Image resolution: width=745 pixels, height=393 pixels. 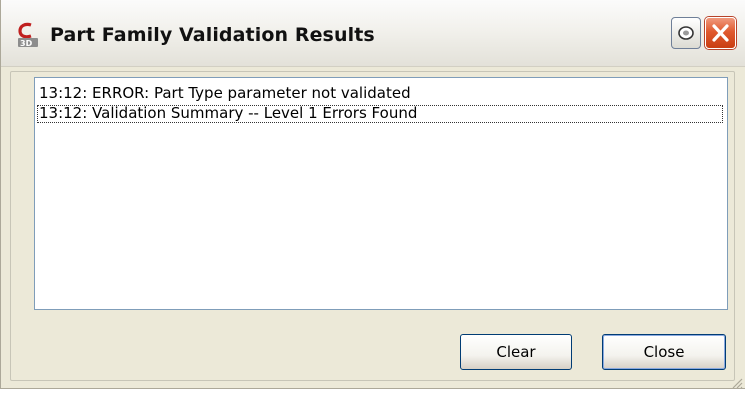 I want to click on close-window-button, so click(x=720, y=33).